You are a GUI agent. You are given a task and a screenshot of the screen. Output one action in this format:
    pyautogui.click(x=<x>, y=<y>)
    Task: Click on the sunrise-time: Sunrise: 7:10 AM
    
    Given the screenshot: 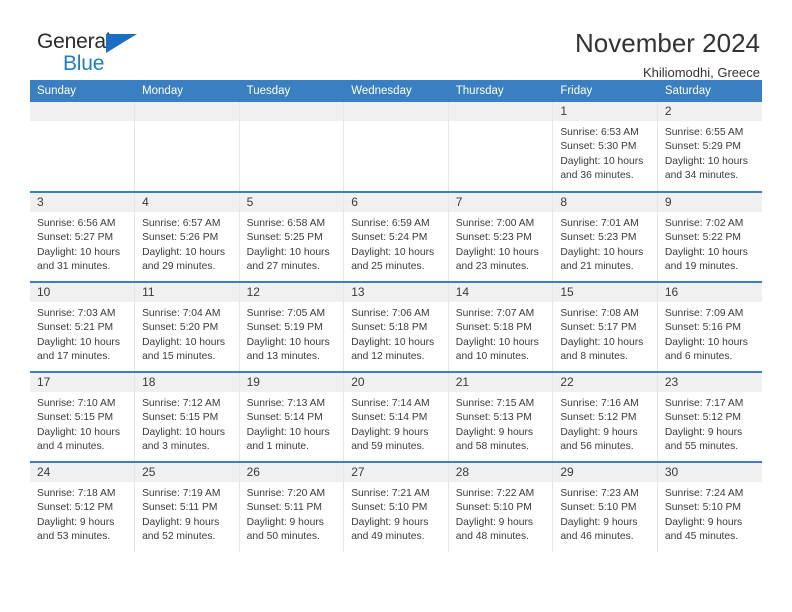 What is the action you would take?
    pyautogui.click(x=76, y=403)
    